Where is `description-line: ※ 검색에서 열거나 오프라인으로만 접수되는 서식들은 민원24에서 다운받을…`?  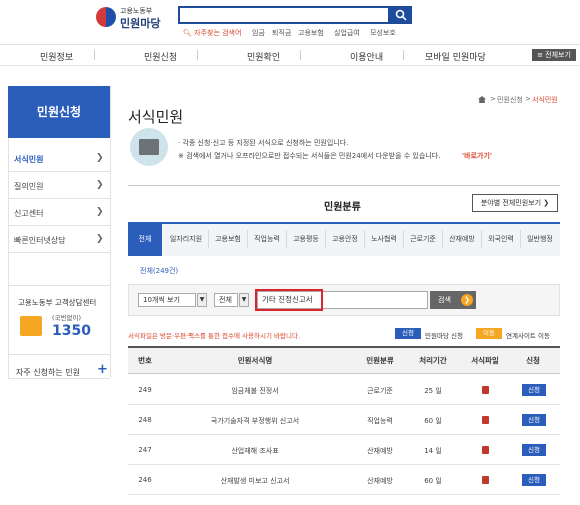 description-line: ※ 검색에서 열거나 오프라인으로만 접수되는 서식들은 민원24에서 다운받을… is located at coordinates (309, 156).